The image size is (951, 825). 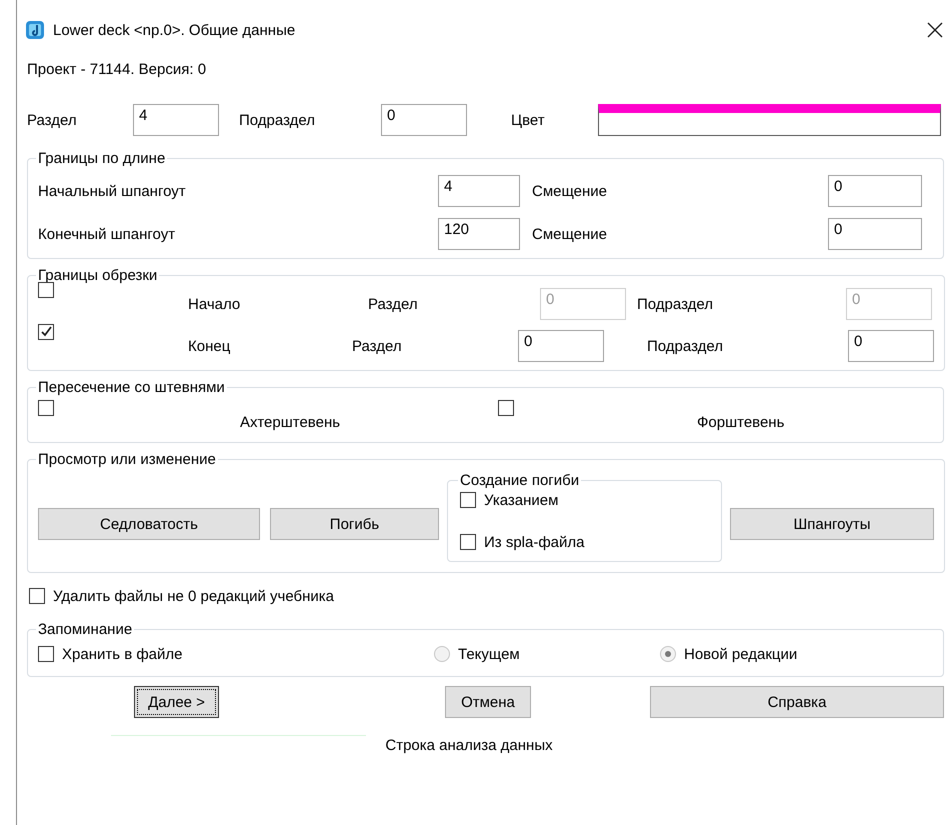 What do you see at coordinates (35, 30) in the screenshot?
I see `app-icon` at bounding box center [35, 30].